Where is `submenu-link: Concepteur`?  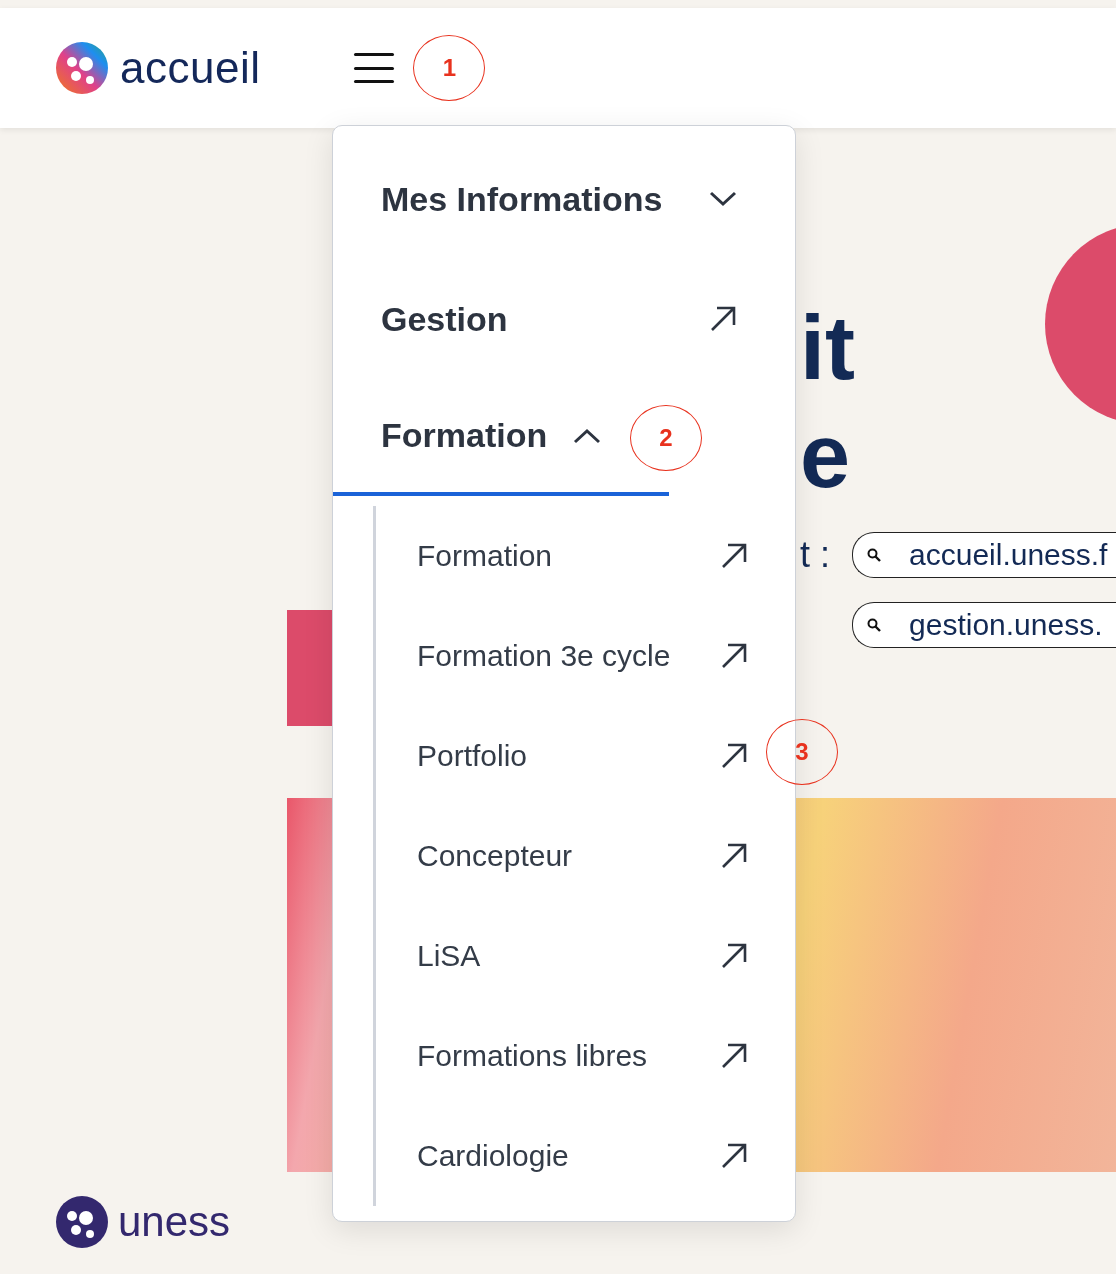
submenu-link: Concepteur is located at coordinates (562, 856).